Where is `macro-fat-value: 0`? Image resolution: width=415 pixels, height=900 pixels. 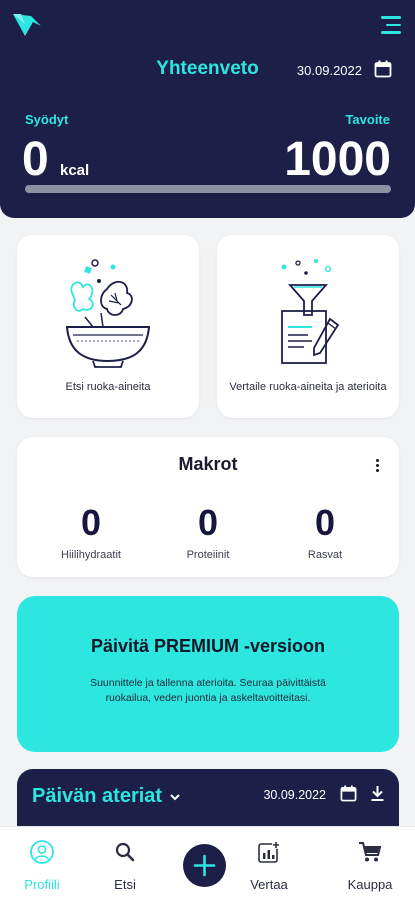
macro-fat-value: 0 is located at coordinates (325, 522).